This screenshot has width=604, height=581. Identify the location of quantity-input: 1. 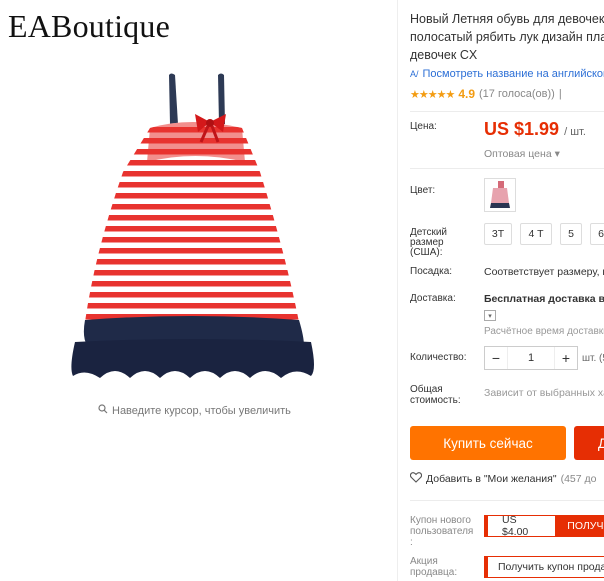
(531, 358).